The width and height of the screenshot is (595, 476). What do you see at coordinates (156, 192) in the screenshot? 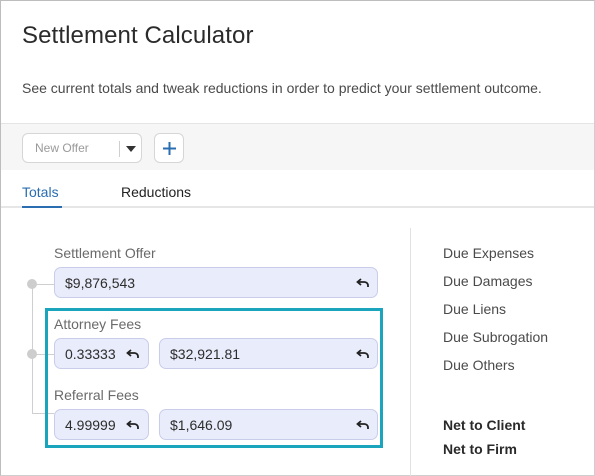
I see `tab-reductions: Reductions` at bounding box center [156, 192].